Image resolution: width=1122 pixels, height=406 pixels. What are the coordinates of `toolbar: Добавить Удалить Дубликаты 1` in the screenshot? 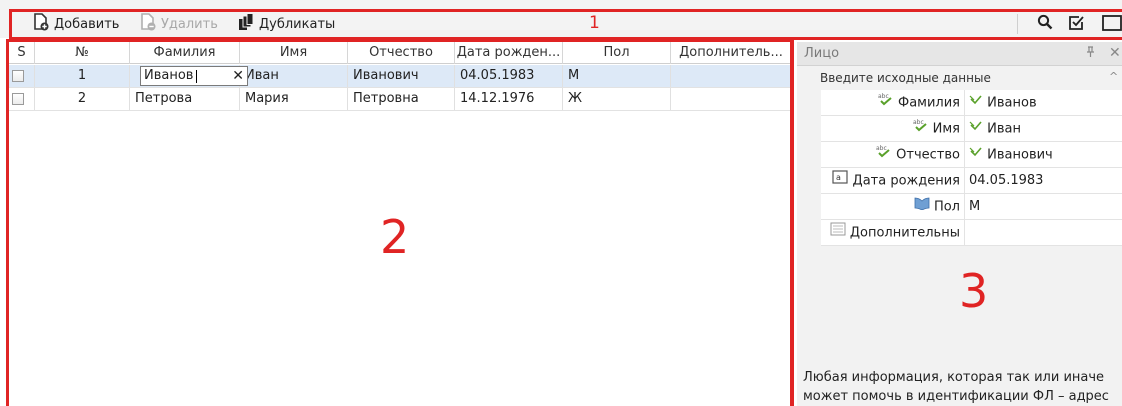 It's located at (561, 20).